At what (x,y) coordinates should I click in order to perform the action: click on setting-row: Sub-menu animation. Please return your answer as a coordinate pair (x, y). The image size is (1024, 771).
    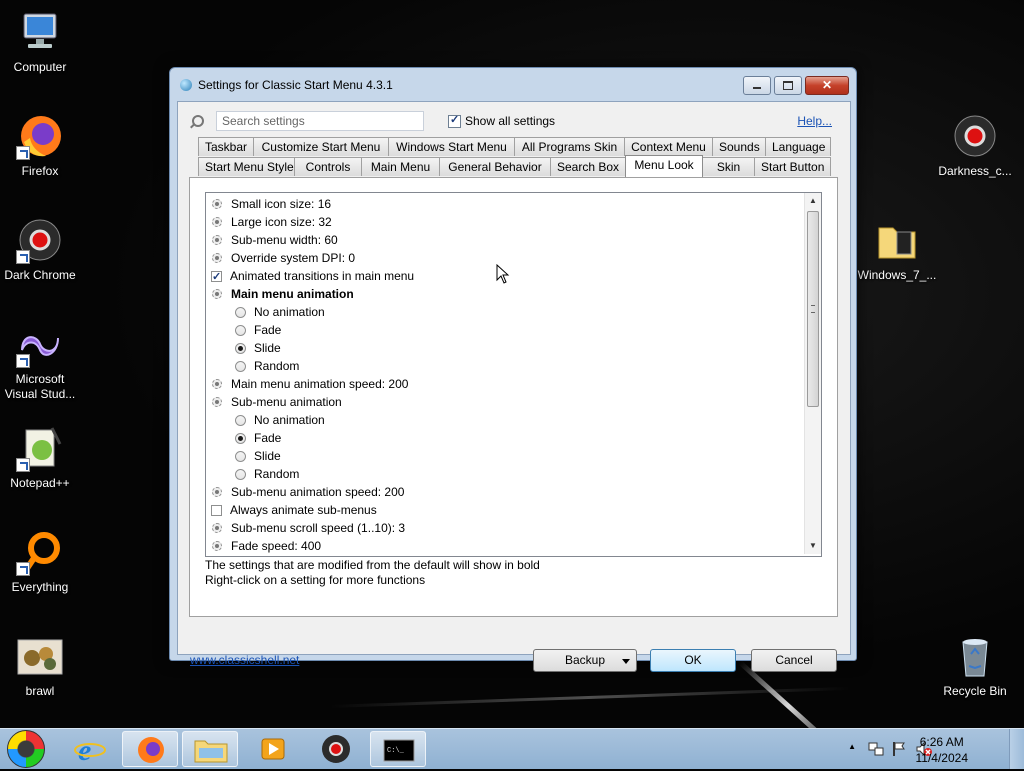
    Looking at the image, I should click on (276, 402).